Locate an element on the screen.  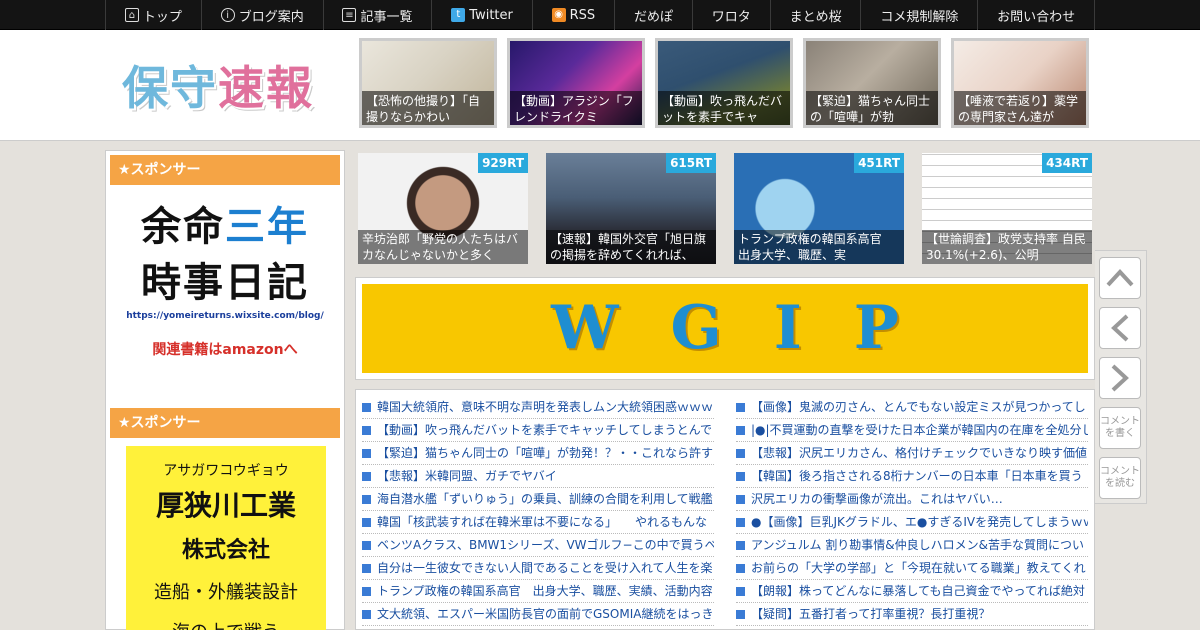
news-item: 韓国大統領府、意味不明な声明を発表しムン大統領困惑ｗｗｗ is located at coordinates (538, 407).